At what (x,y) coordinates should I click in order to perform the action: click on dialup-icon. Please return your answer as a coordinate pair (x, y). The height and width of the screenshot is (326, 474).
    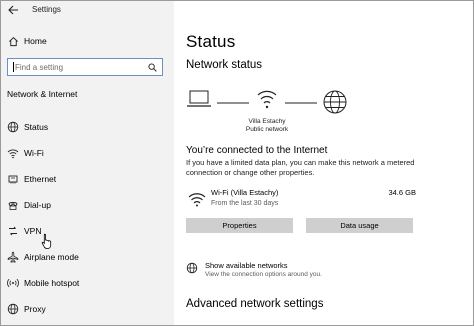
    Looking at the image, I should click on (13, 206).